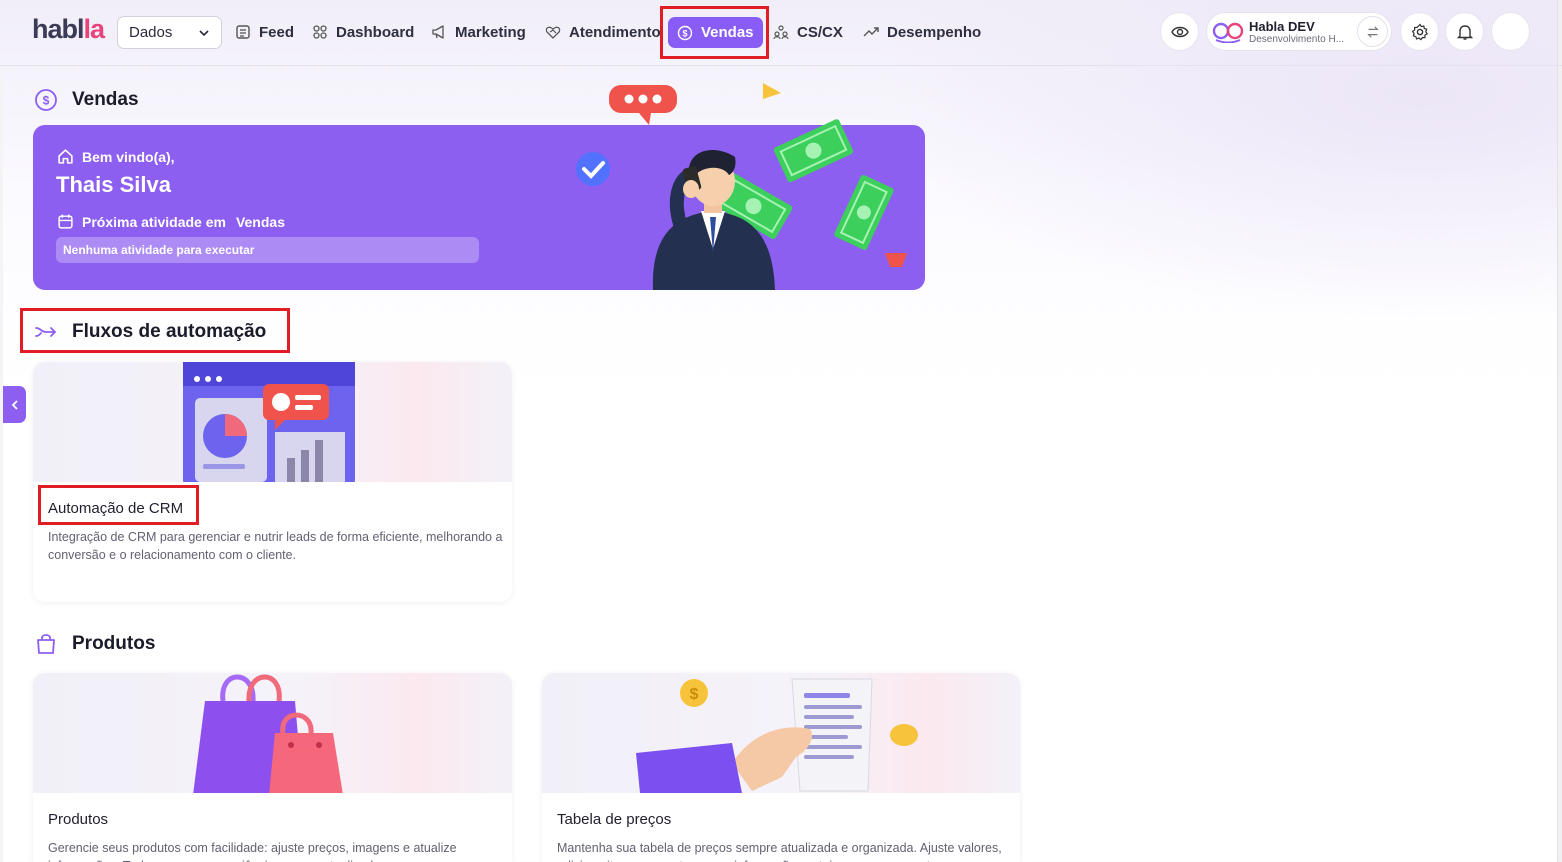 This screenshot has height=862, width=1562. What do you see at coordinates (614, 819) in the screenshot?
I see `card-title: Tabela de preços` at bounding box center [614, 819].